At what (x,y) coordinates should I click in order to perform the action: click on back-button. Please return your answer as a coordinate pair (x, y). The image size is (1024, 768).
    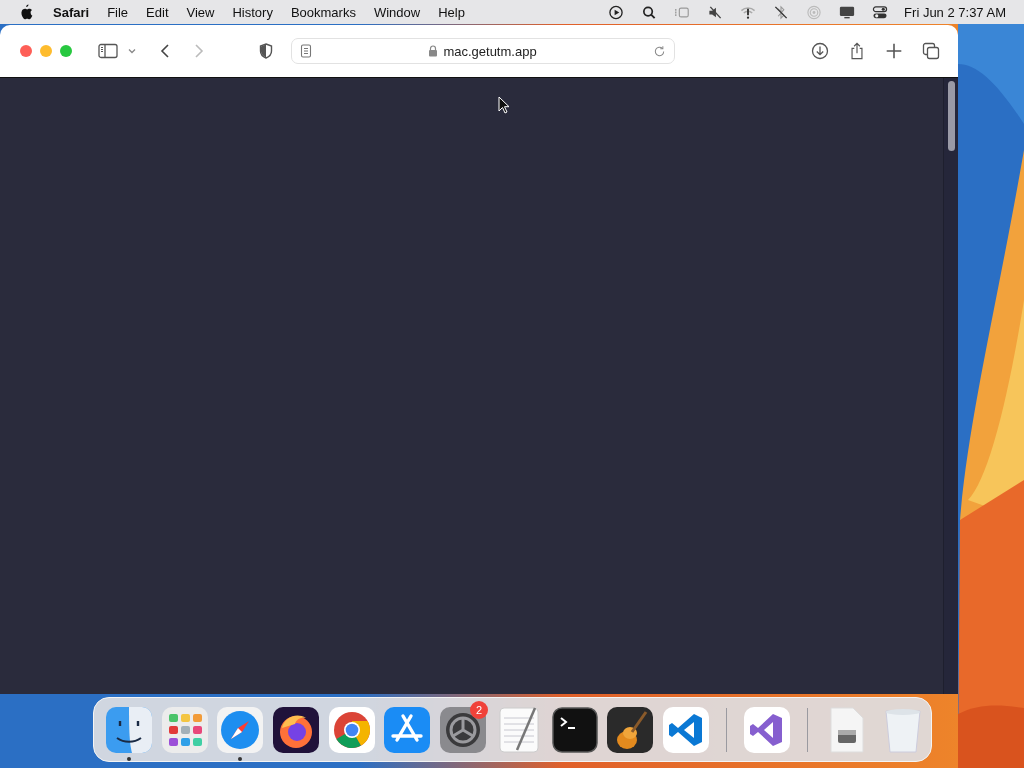
    Looking at the image, I should click on (165, 51).